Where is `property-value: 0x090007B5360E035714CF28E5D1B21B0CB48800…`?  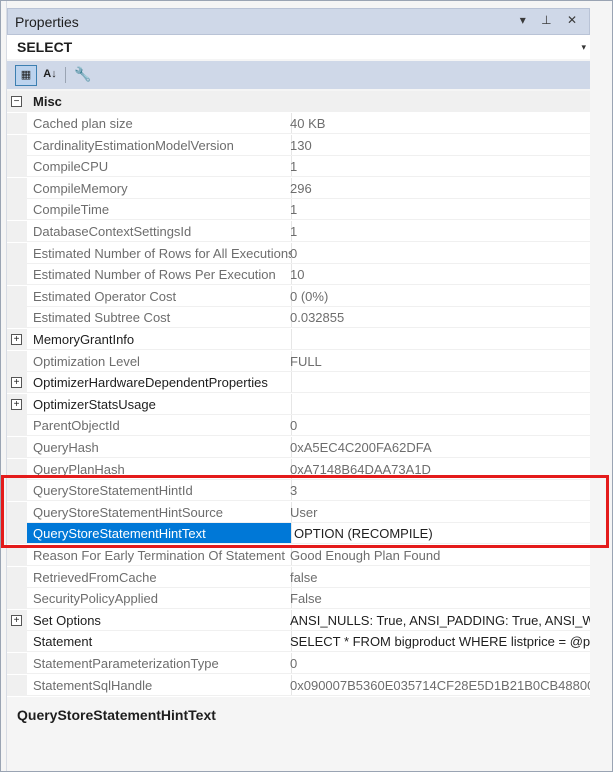 property-value: 0x090007B5360E035714CF28E5D1B21B0CB48800… is located at coordinates (438, 685).